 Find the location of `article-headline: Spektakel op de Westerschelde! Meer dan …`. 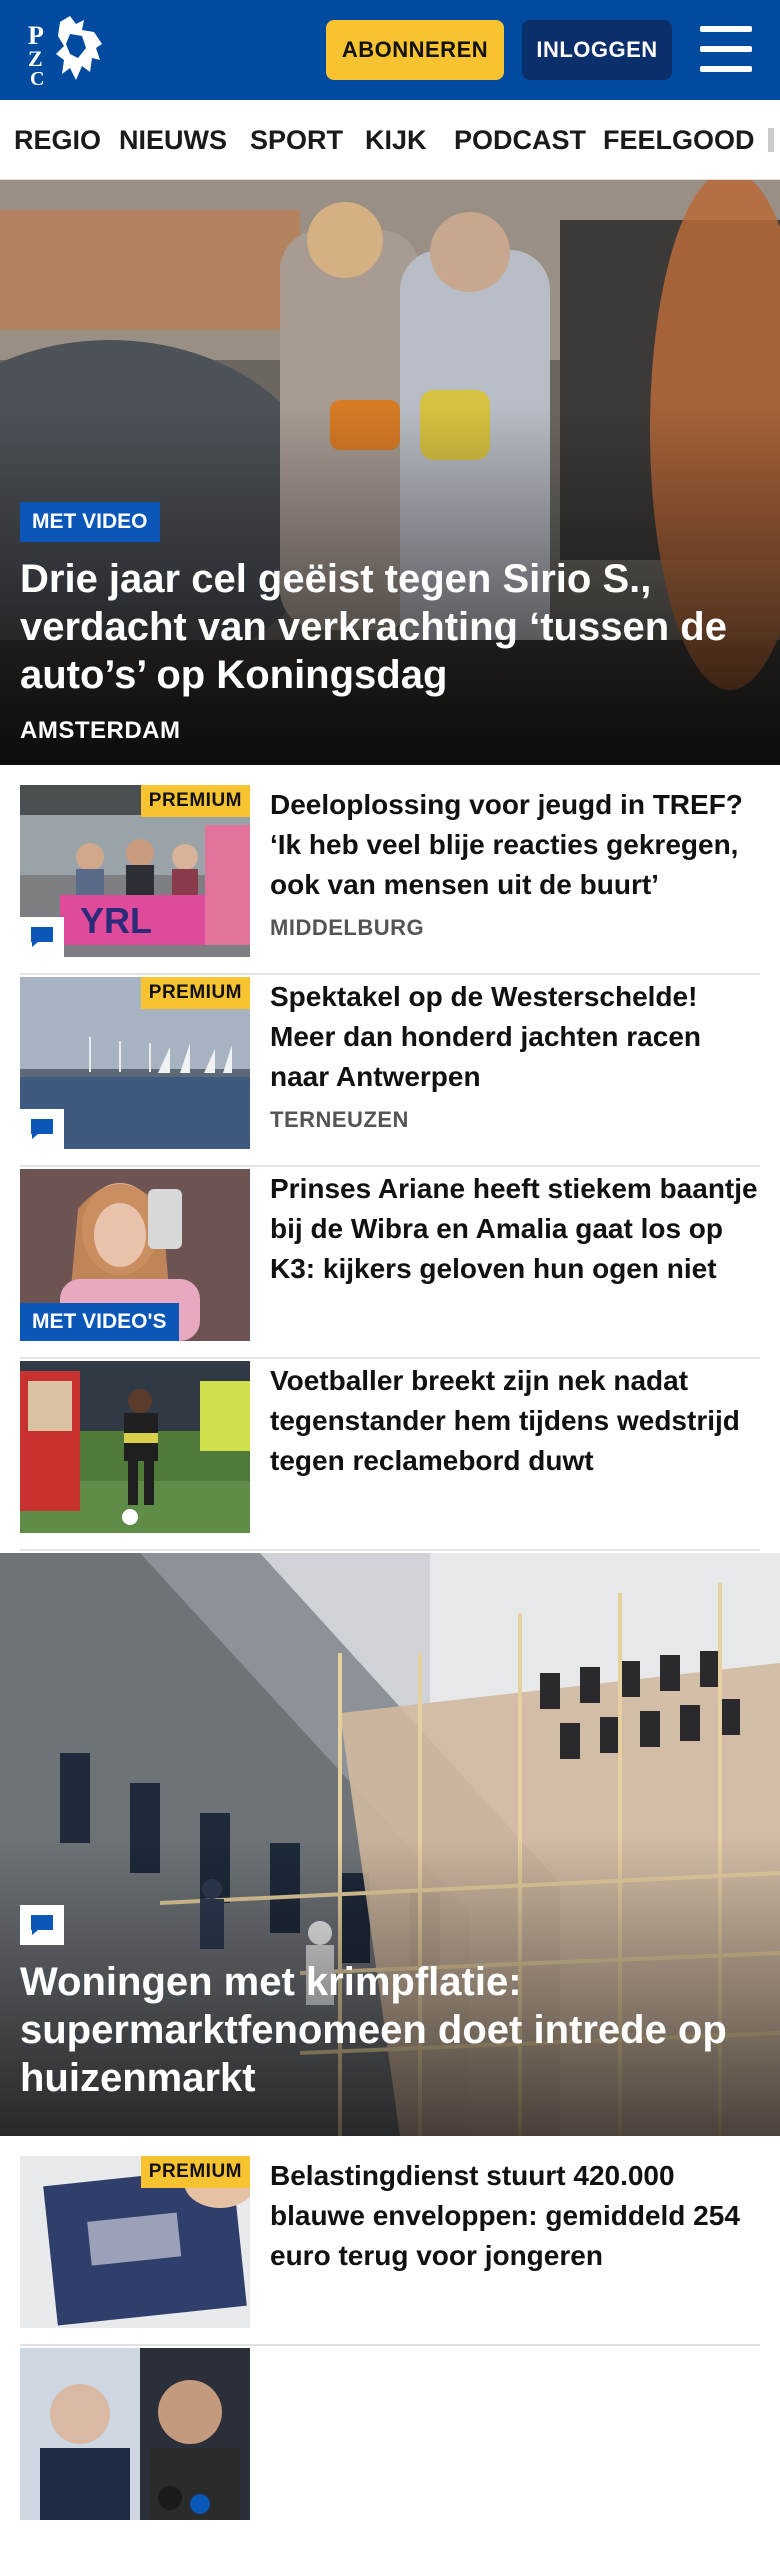

article-headline: Spektakel op de Westerschelde! Meer dan … is located at coordinates (515, 1037).